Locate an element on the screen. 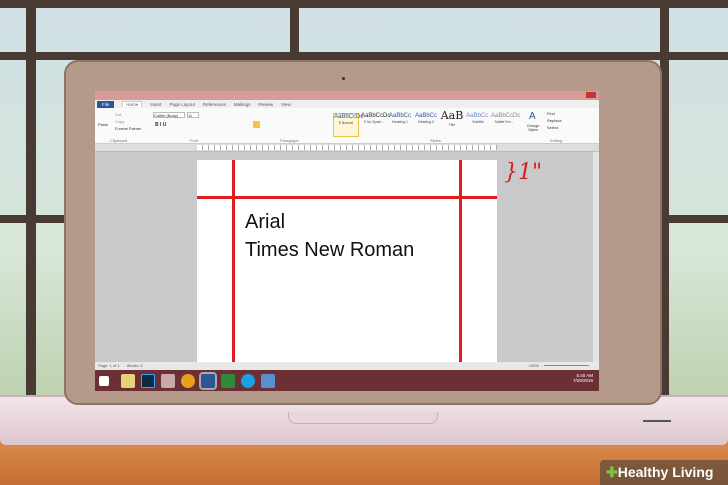 The height and width of the screenshot is (485, 728). select-button: Select is located at coordinates (552, 127).